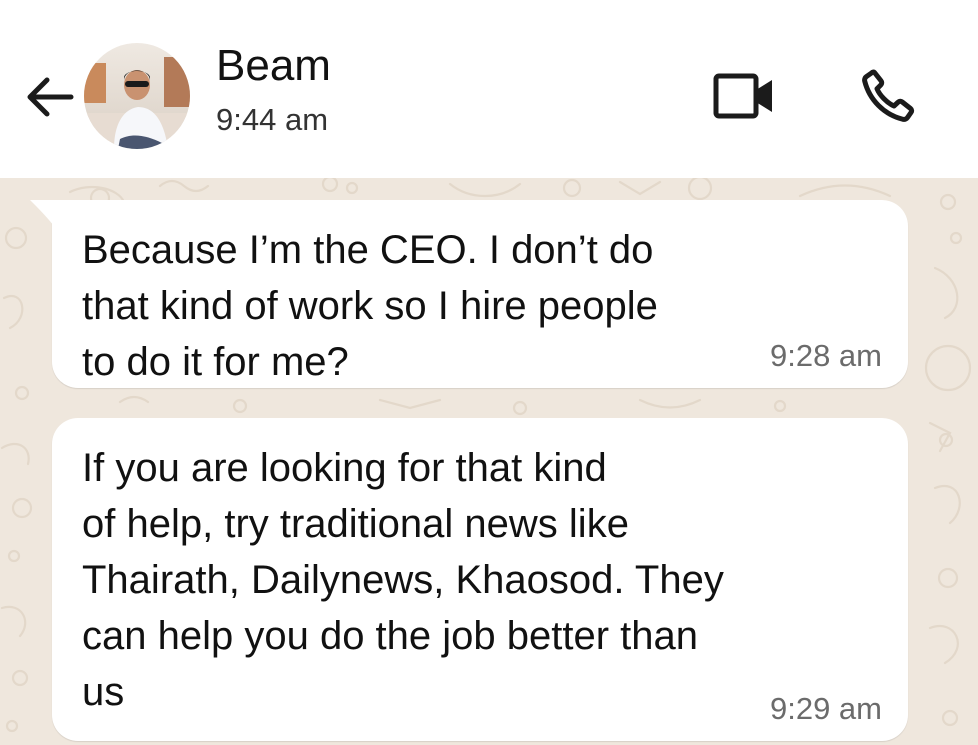 The image size is (978, 745). I want to click on back-button, so click(49, 97).